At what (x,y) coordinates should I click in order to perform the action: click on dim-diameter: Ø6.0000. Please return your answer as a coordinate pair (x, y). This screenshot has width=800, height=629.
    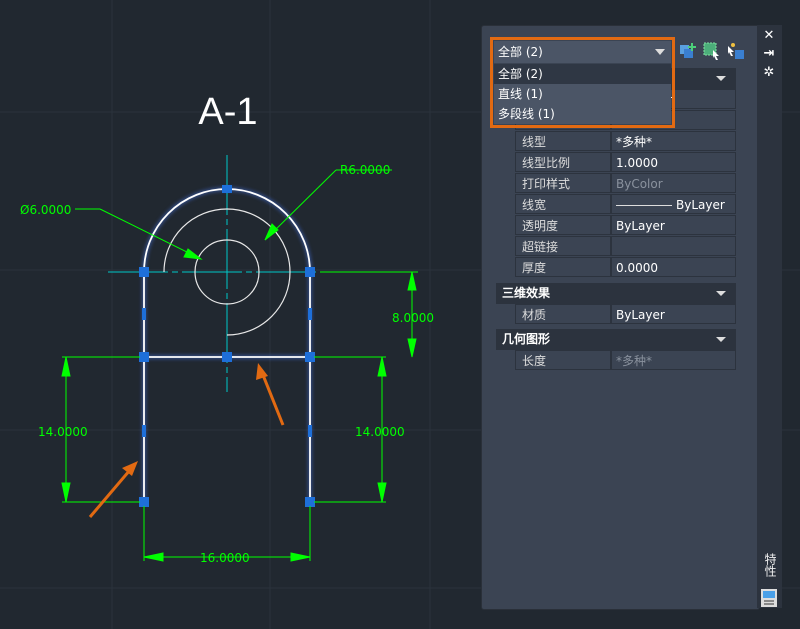
    Looking at the image, I should click on (45, 210).